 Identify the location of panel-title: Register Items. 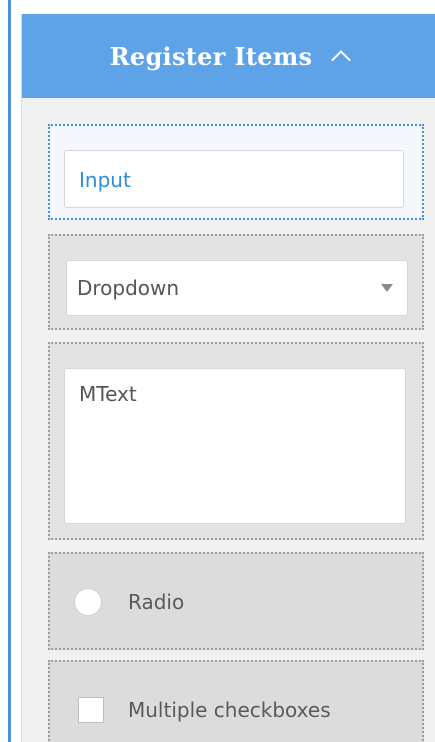
(211, 56).